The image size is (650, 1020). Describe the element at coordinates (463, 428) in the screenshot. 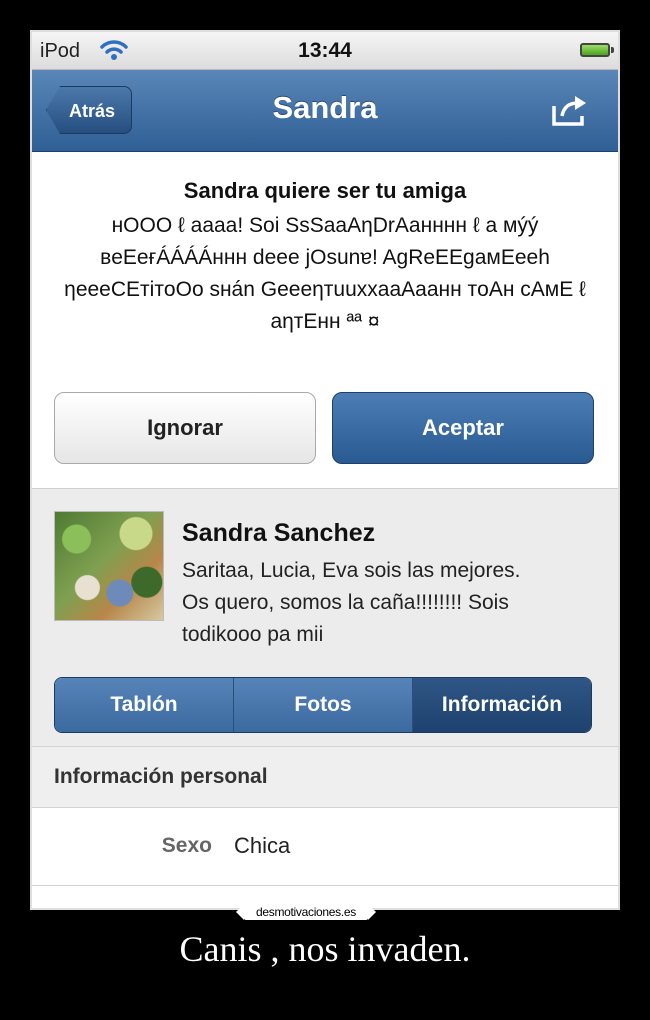

I see `accept-button: Aceptar` at that location.